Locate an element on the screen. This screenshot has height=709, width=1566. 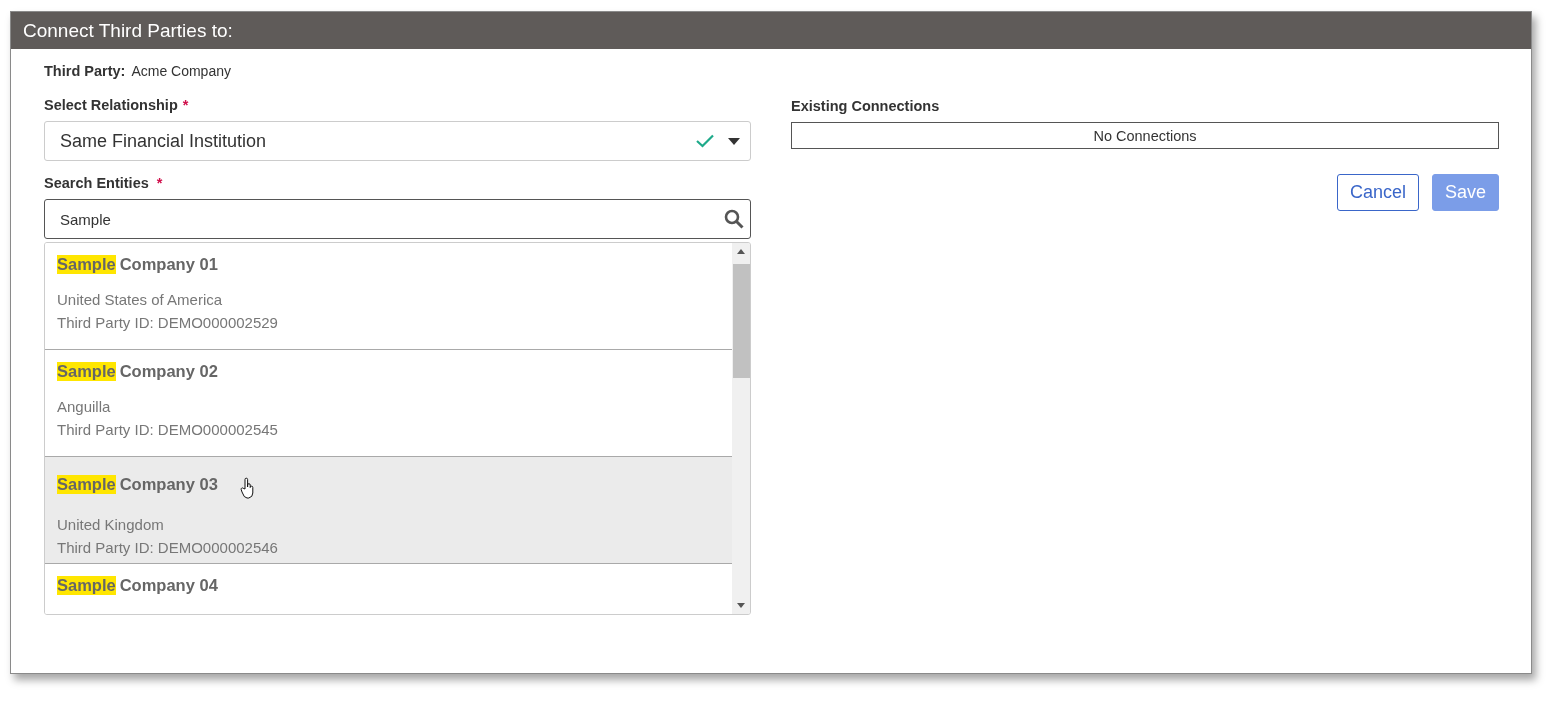
scroll-down-icon is located at coordinates (741, 605).